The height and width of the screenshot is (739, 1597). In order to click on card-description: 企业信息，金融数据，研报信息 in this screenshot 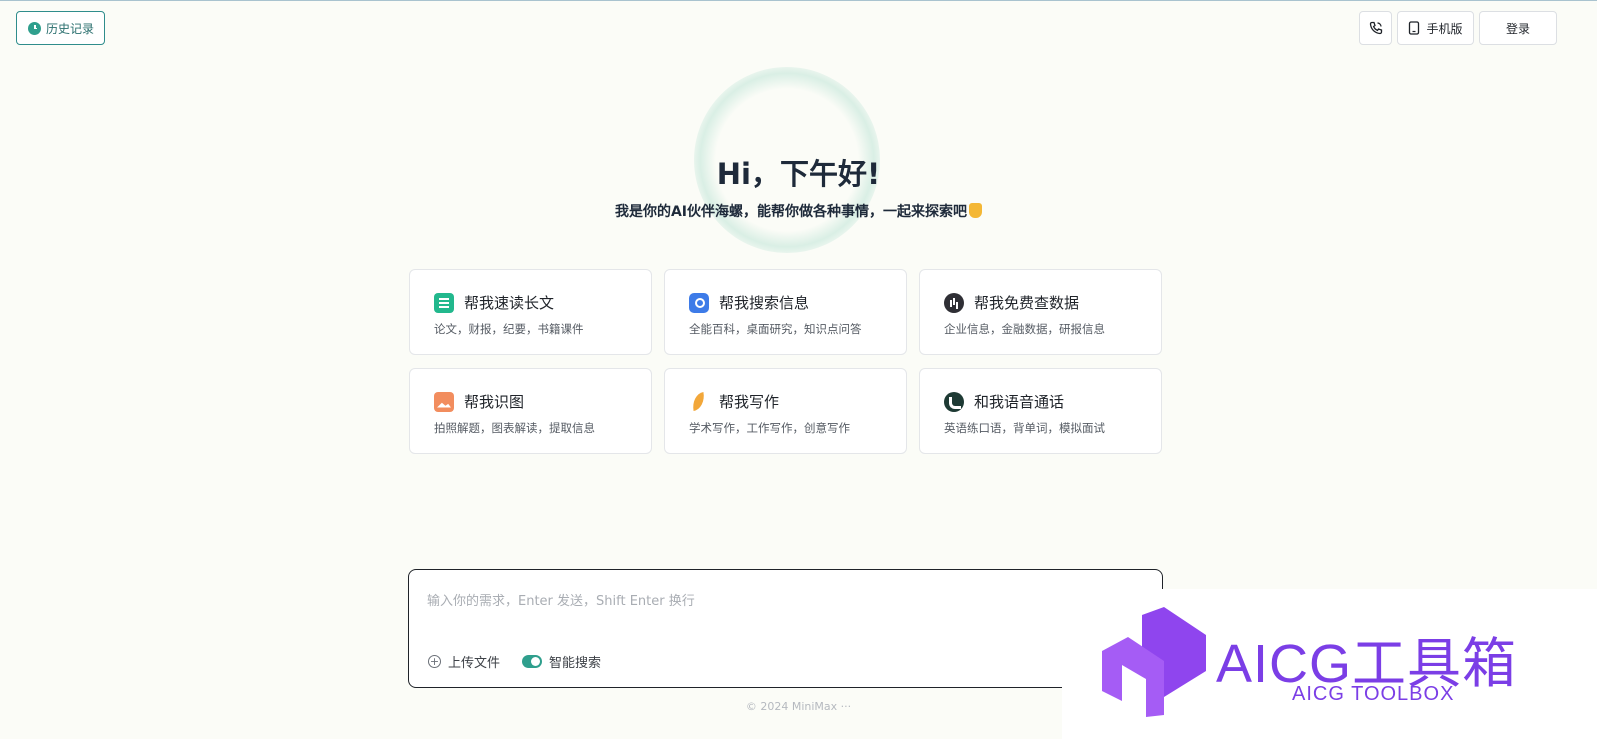, I will do `click(1024, 329)`.